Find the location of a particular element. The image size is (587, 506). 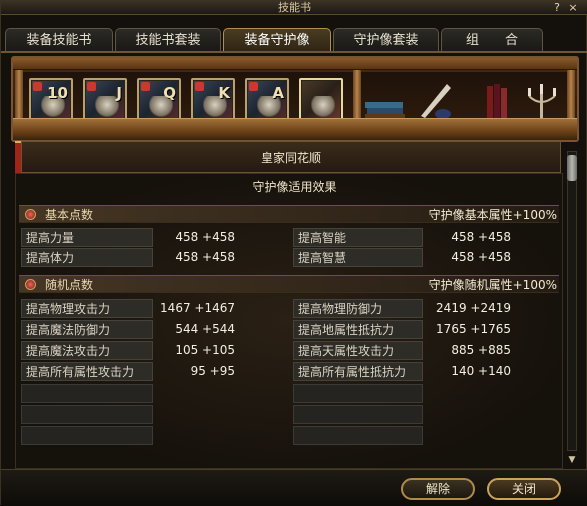

guardian-card-a: A is located at coordinates (267, 100).